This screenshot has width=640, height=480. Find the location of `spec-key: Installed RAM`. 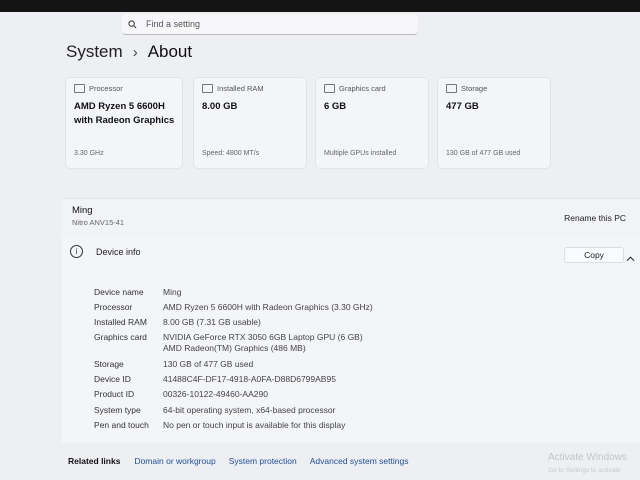

spec-key: Installed RAM is located at coordinates (120, 322).